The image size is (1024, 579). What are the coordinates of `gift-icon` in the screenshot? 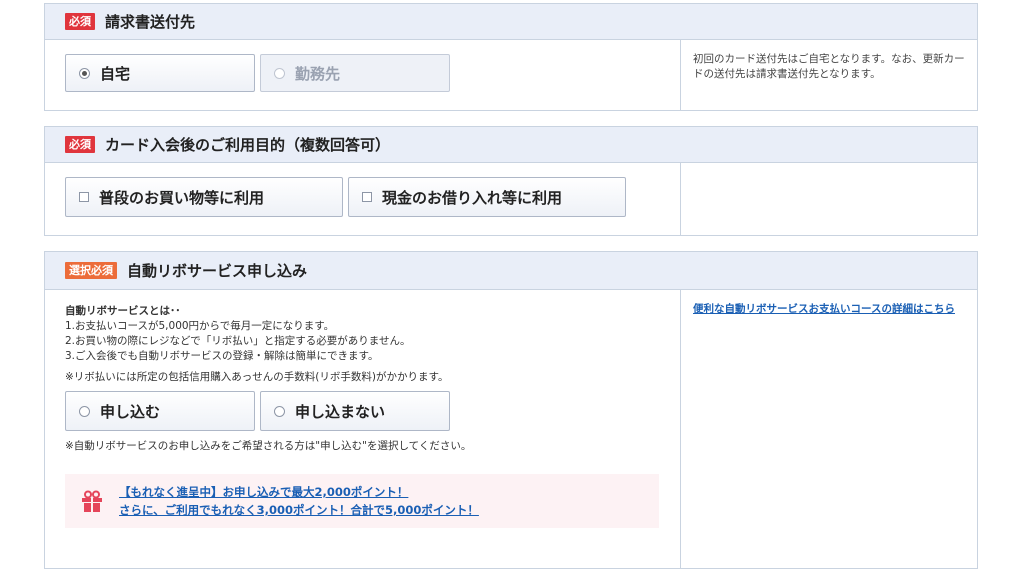 It's located at (92, 501).